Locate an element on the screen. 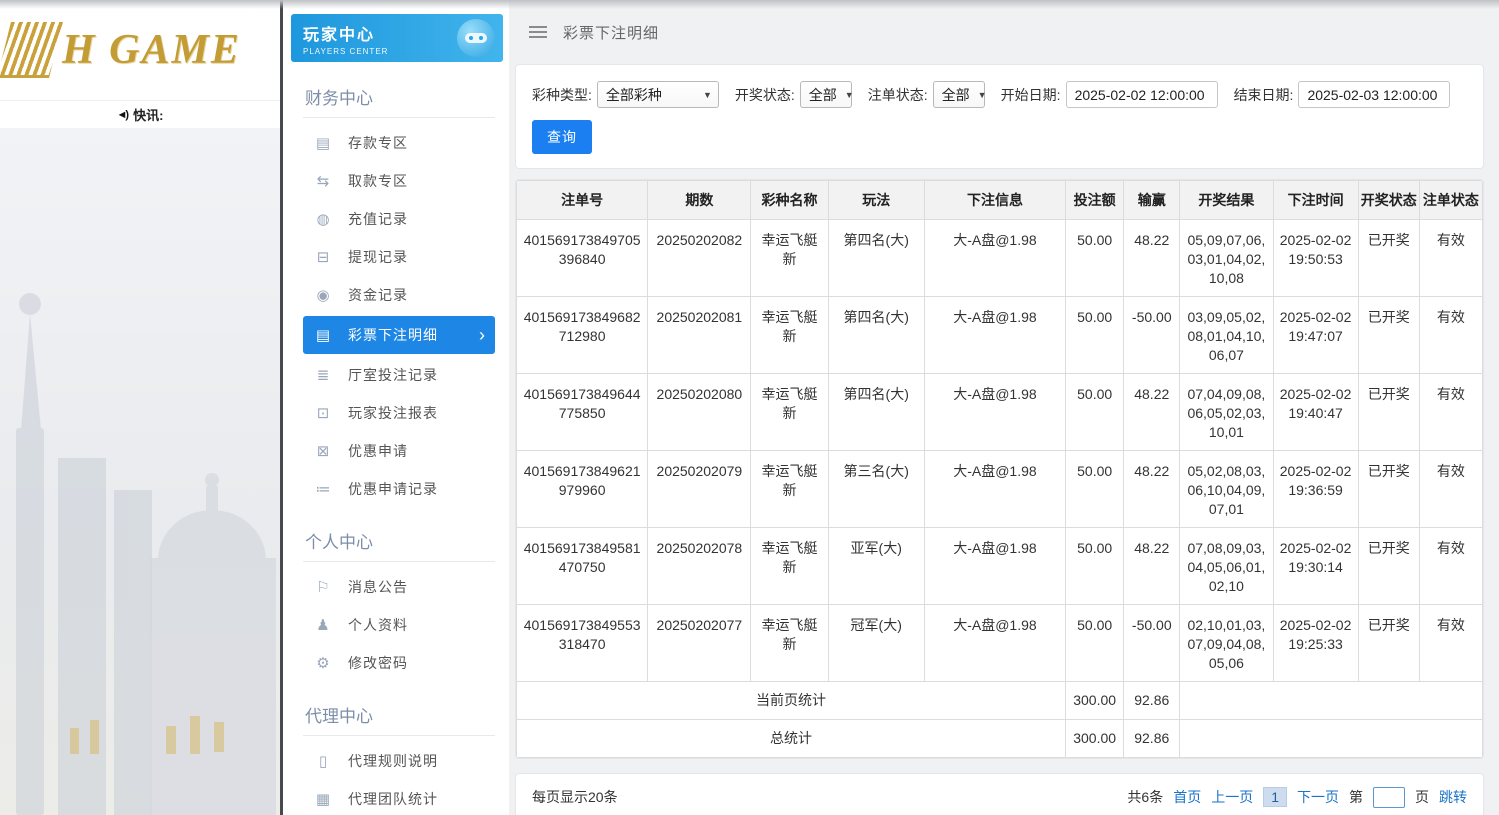 This screenshot has height=815, width=1499. cell-draw-result: 03,09,05,02,08,01,04,10,06,07 is located at coordinates (1226, 335).